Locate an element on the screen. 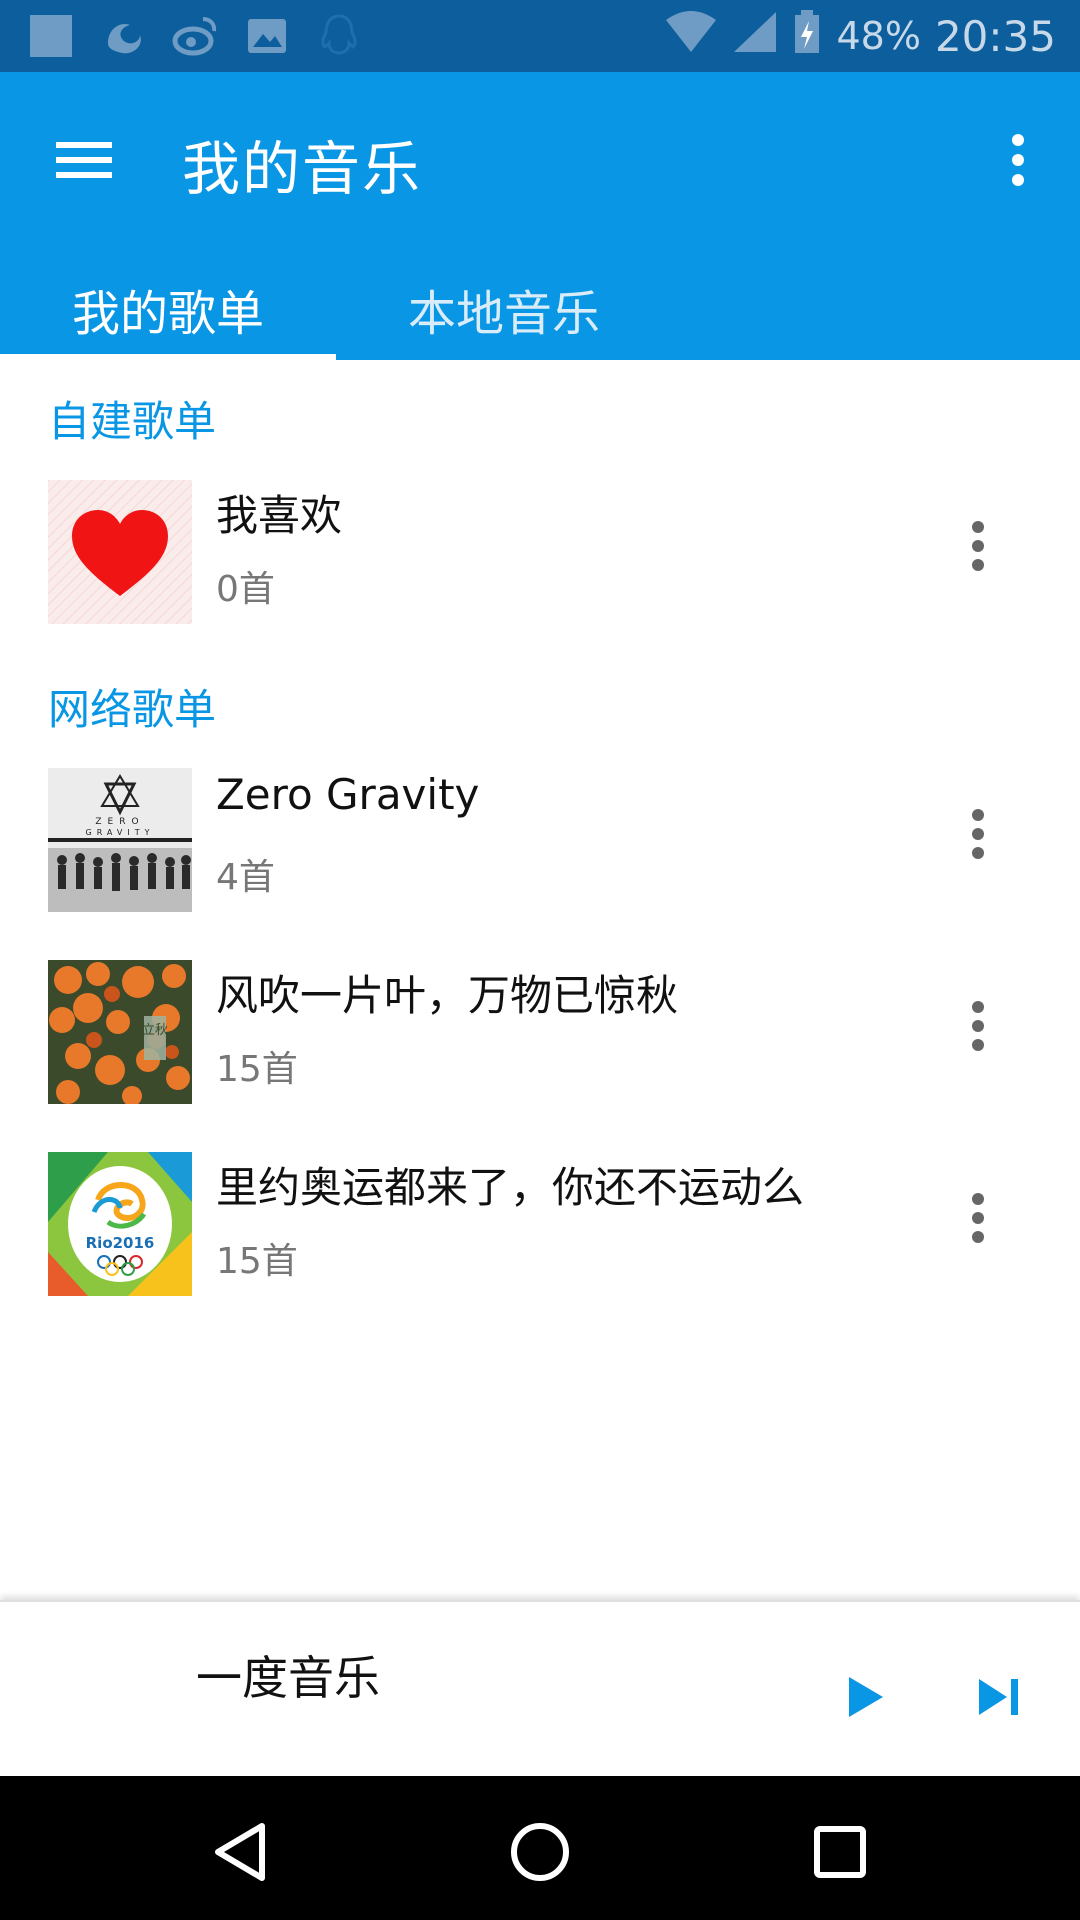 Image resolution: width=1080 pixels, height=1920 pixels. playlist-row-favorites: 我喜欢 0首 is located at coordinates (540, 546).